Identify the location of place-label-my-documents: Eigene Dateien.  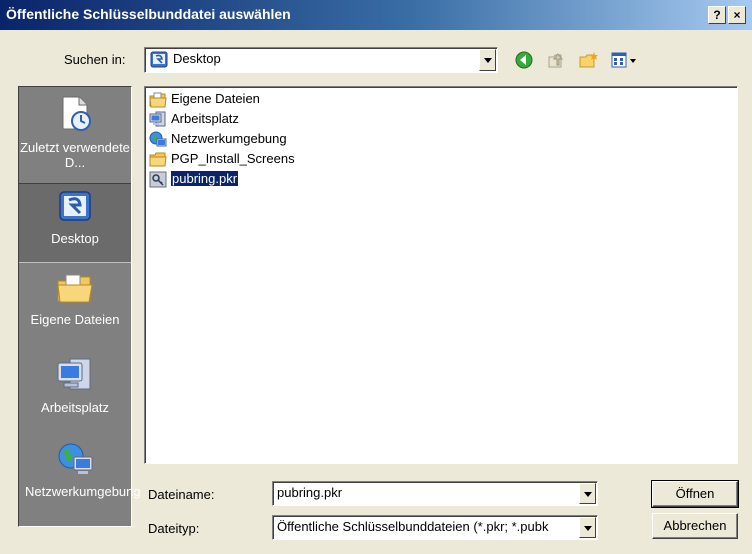
(75, 319).